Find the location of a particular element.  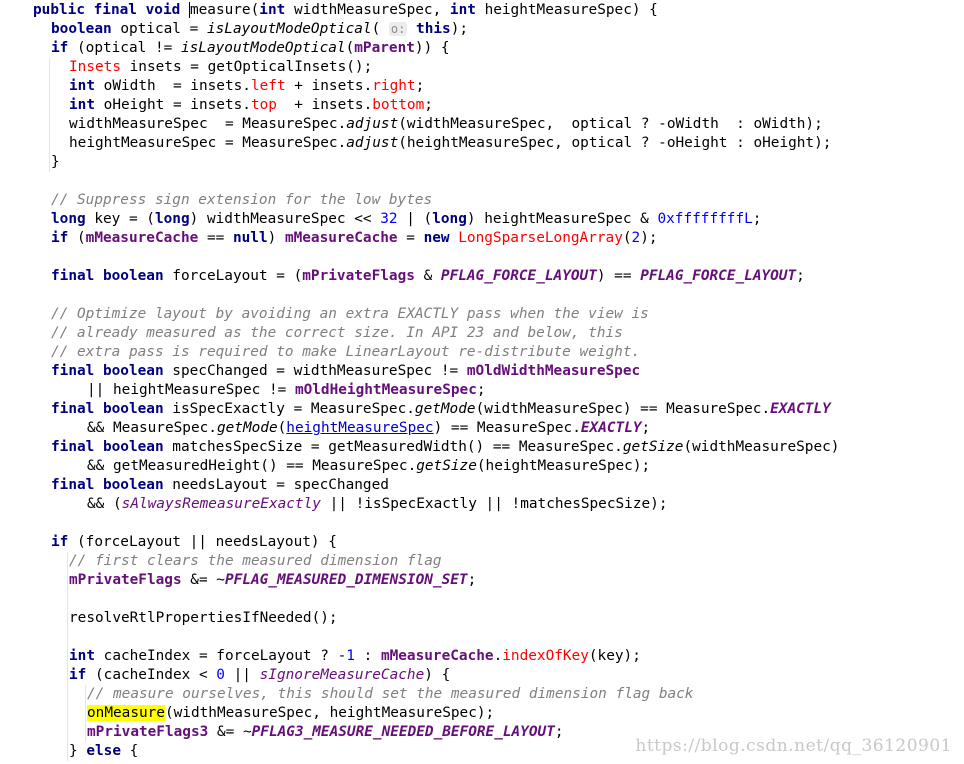

code-token: 1 is located at coordinates (350, 656).